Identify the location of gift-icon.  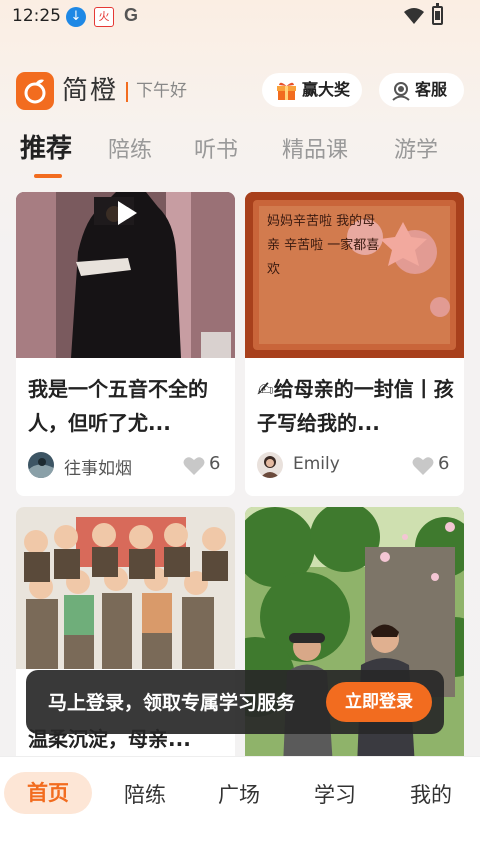
(286, 91).